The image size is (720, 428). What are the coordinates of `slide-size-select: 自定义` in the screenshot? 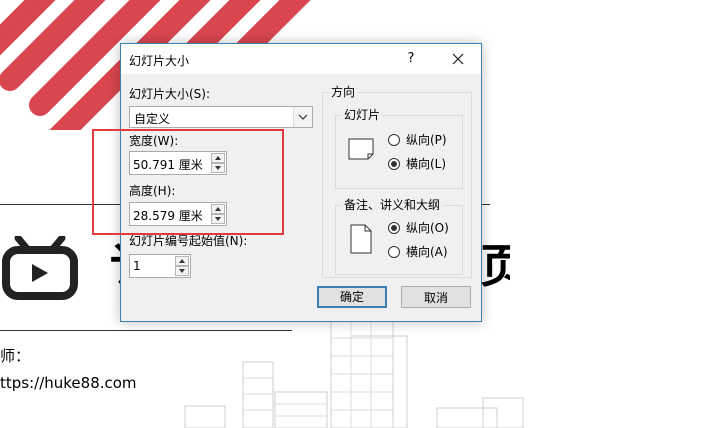 It's located at (221, 117).